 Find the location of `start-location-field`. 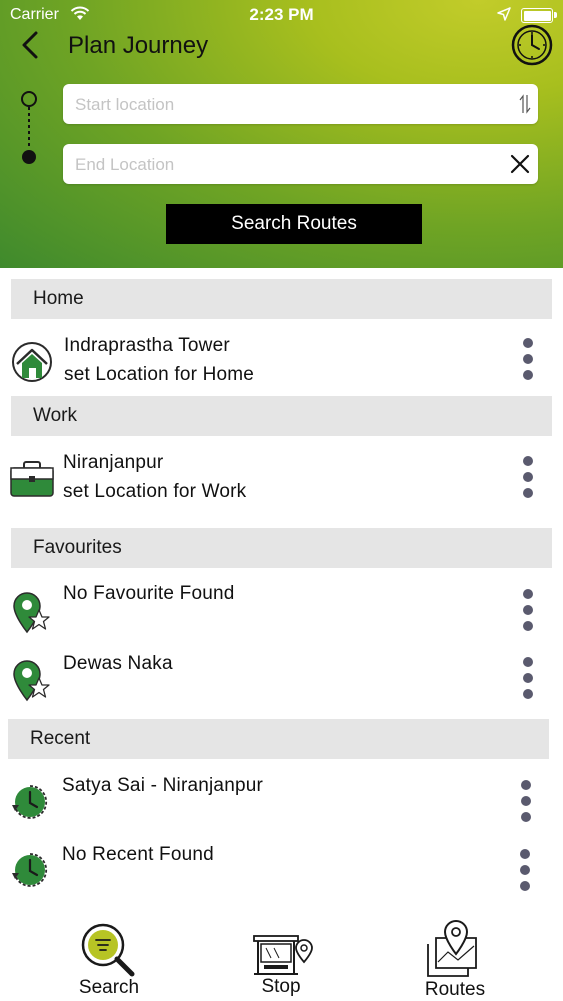

start-location-field is located at coordinates (300, 105).